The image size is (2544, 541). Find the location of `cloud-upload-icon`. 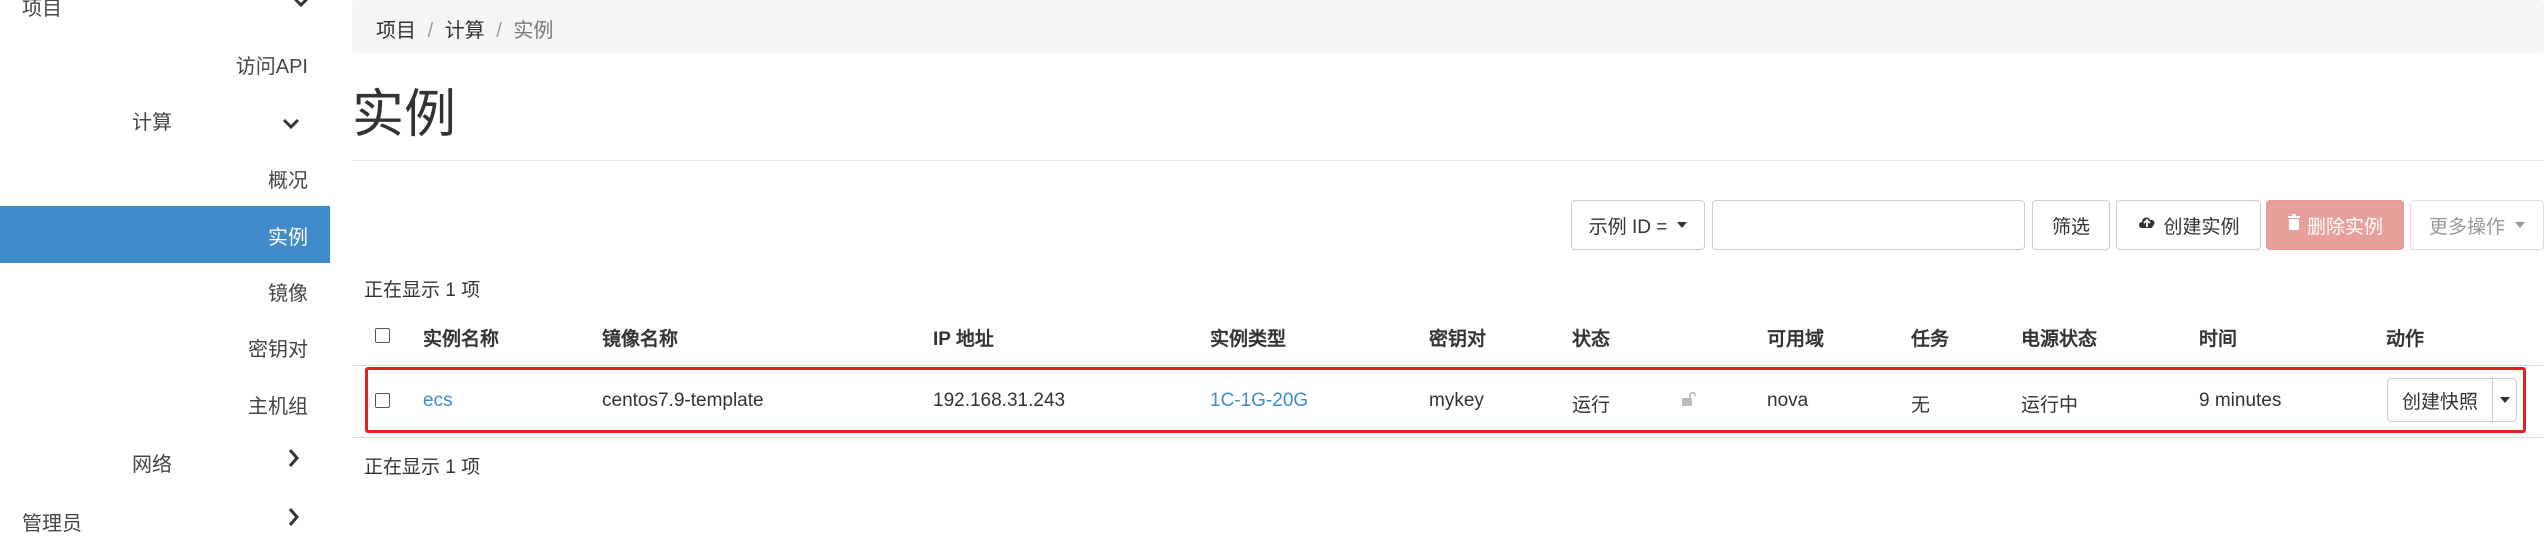

cloud-upload-icon is located at coordinates (2147, 225).